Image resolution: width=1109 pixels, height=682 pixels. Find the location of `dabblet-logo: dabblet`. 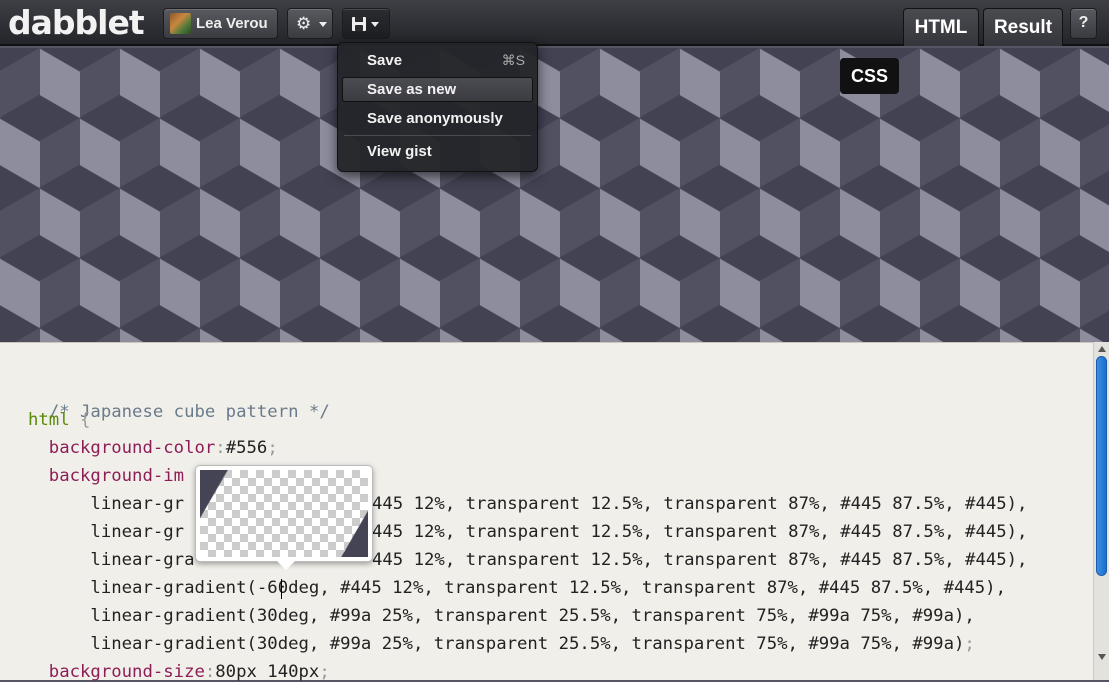

dabblet-logo: dabblet is located at coordinates (76, 22).